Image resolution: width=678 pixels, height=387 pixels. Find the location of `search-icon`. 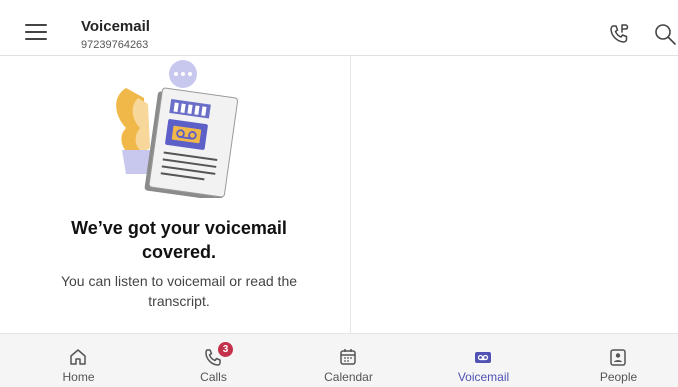

search-icon is located at coordinates (665, 34).